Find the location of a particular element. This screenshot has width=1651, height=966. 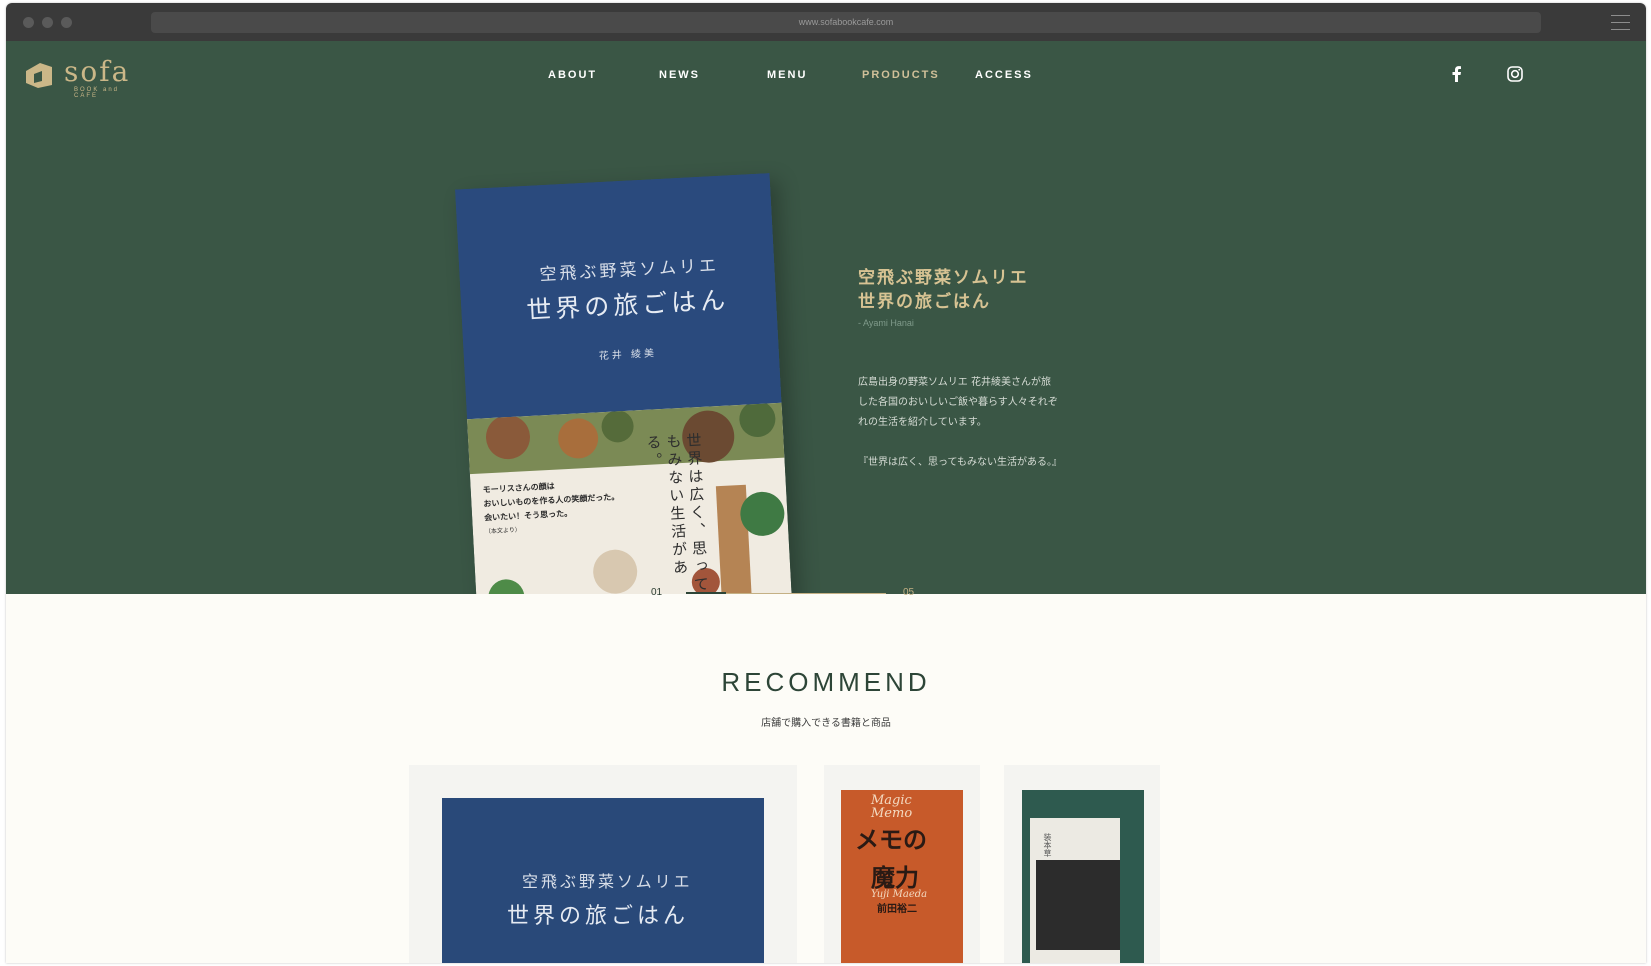

cover-title-line2: 世界の旅ごはん is located at coordinates (627, 305).